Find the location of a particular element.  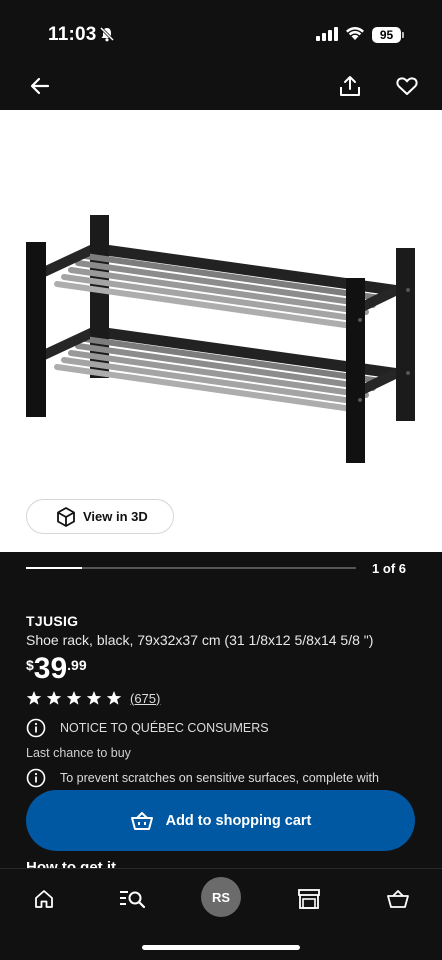

price-integer: 39 is located at coordinates (50, 668).